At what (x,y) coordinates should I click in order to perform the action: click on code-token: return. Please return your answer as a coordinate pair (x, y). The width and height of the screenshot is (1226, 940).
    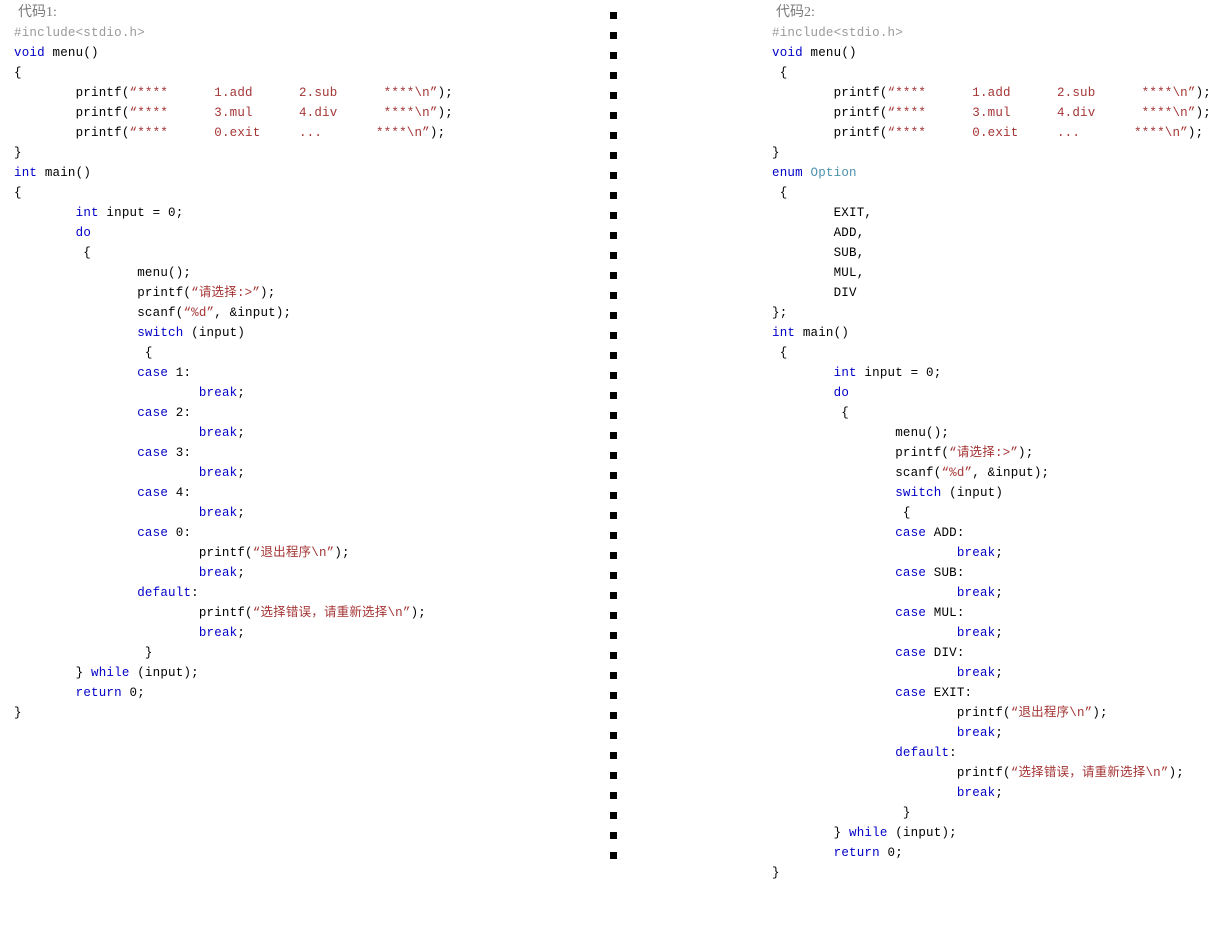
    Looking at the image, I should click on (98, 693).